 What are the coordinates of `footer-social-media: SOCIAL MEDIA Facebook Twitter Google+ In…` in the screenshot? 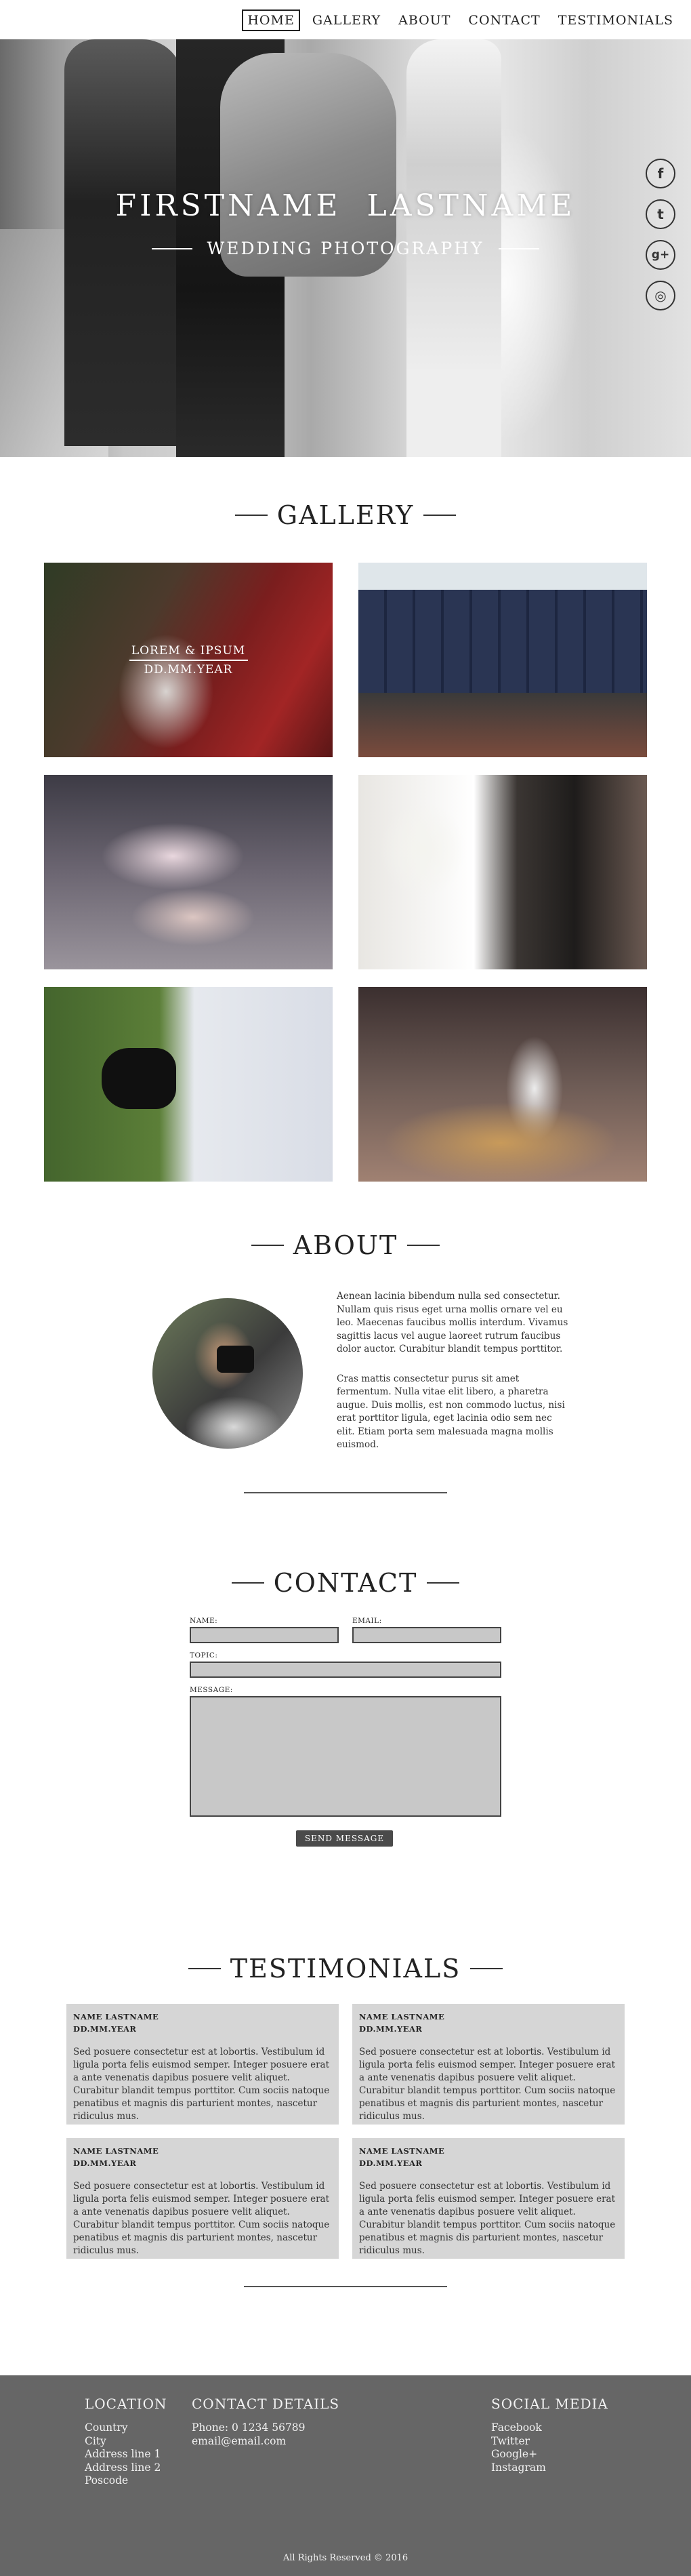 It's located at (549, 2435).